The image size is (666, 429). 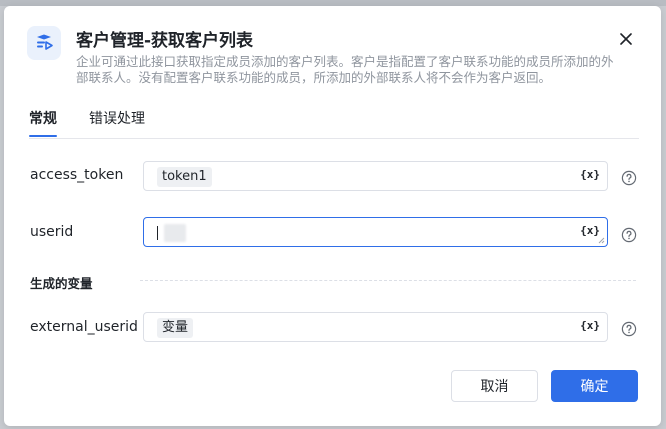 I want to click on access-token-input: token1 {x}, so click(x=375, y=176).